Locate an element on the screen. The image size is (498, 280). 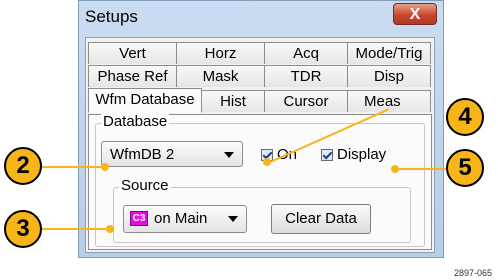
callout-5-connector is located at coordinates (421, 169).